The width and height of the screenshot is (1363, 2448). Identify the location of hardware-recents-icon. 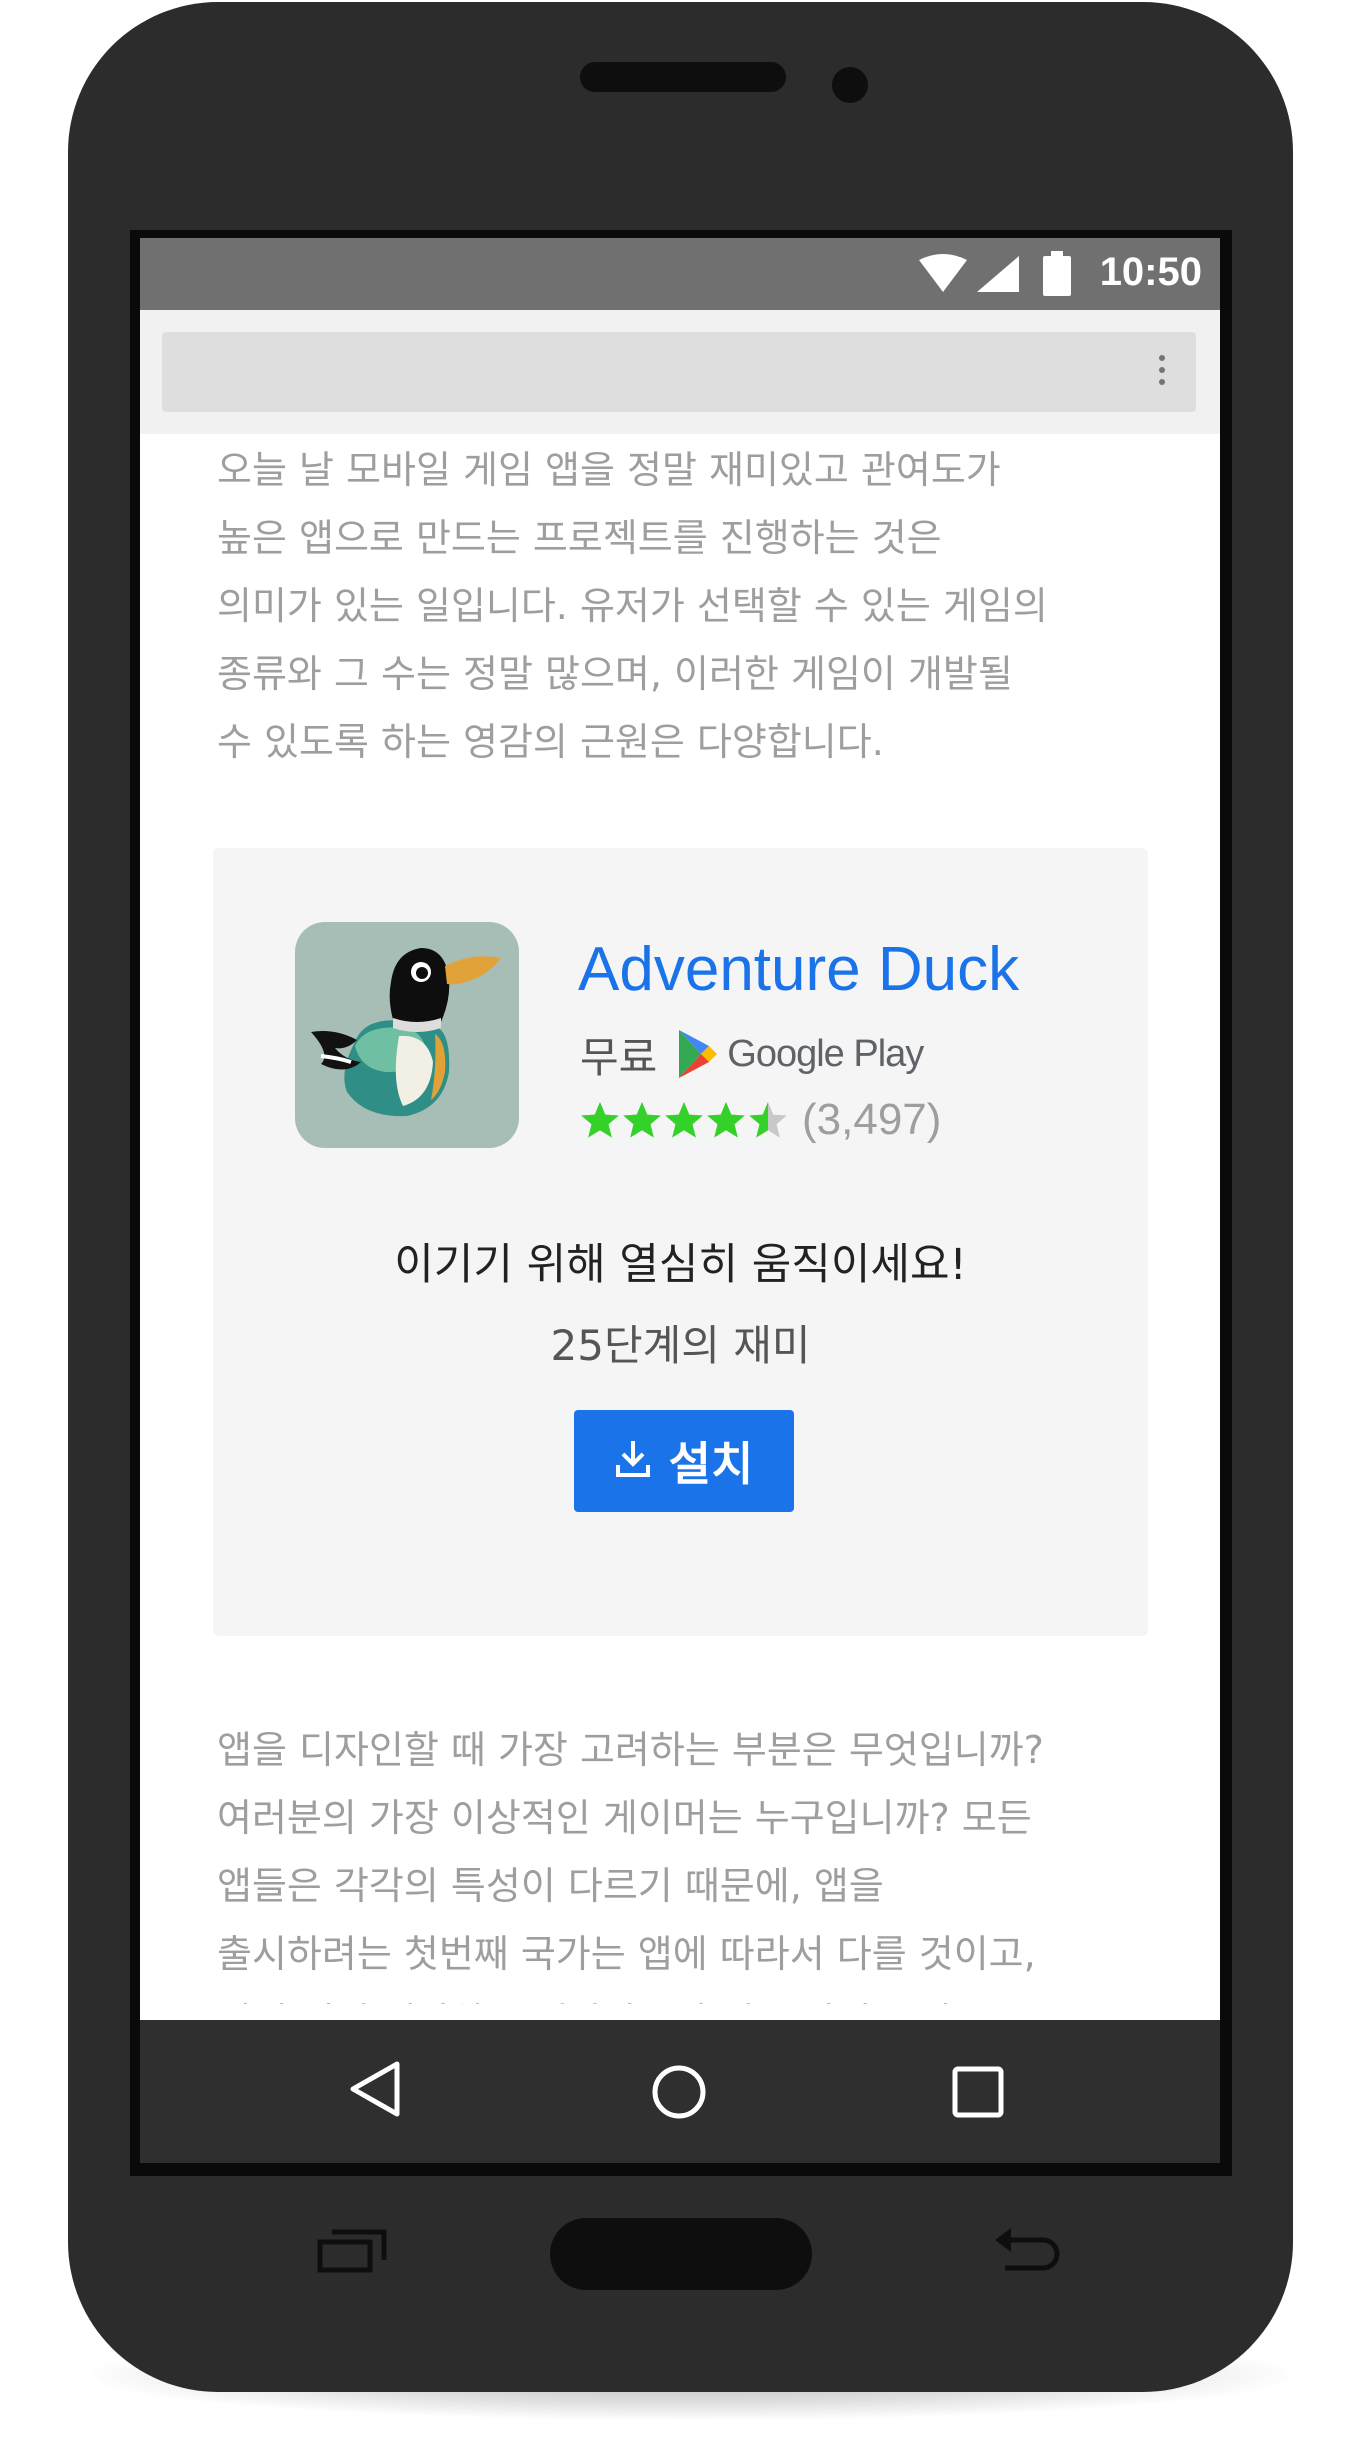
(354, 2251).